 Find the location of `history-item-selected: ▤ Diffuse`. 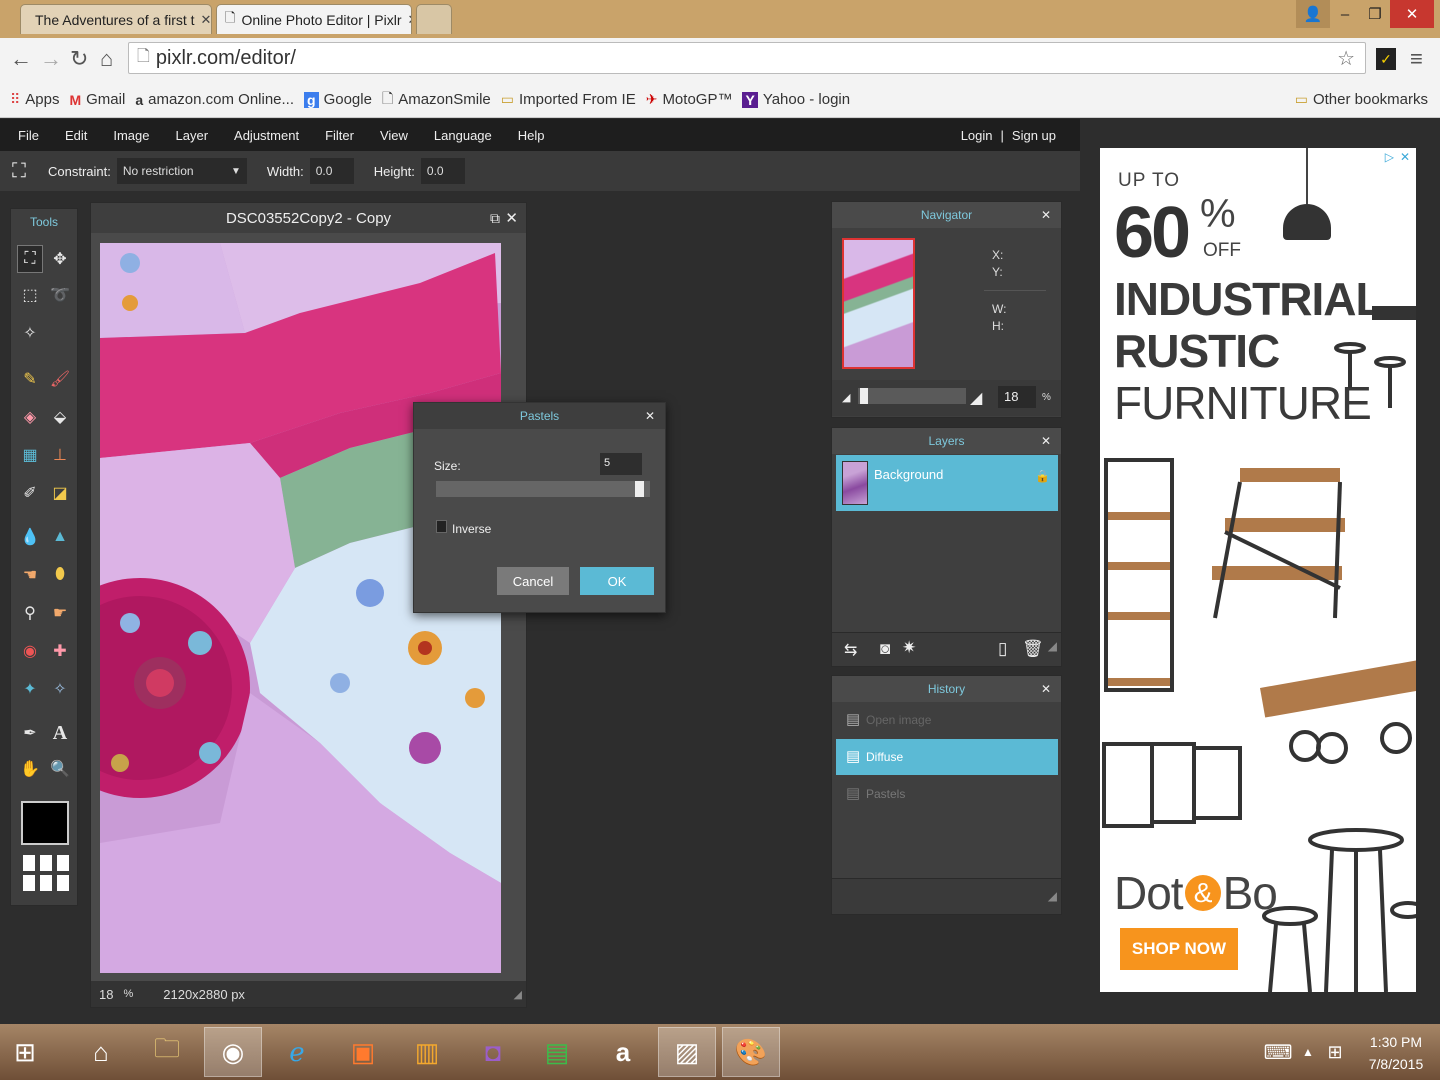

history-item-selected: ▤ Diffuse is located at coordinates (947, 757).